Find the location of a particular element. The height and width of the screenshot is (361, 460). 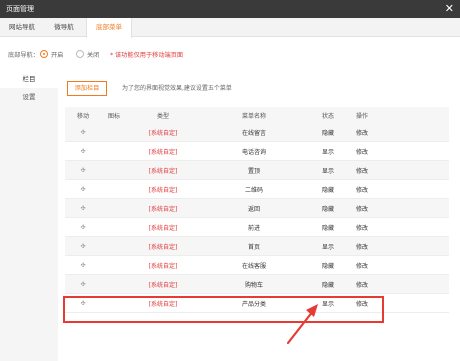

close-icon: ✕ is located at coordinates (449, 8).